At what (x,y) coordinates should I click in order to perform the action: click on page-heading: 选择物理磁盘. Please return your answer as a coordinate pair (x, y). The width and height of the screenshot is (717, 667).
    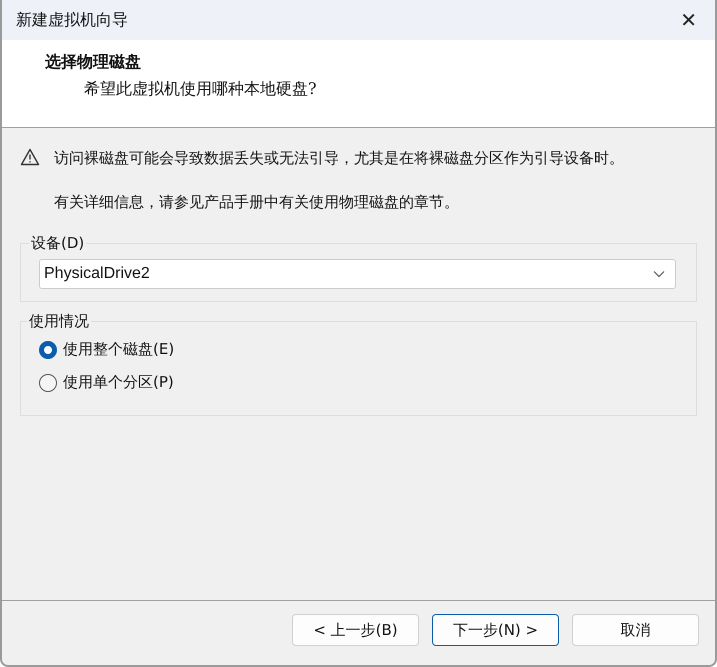
    Looking at the image, I should click on (93, 62).